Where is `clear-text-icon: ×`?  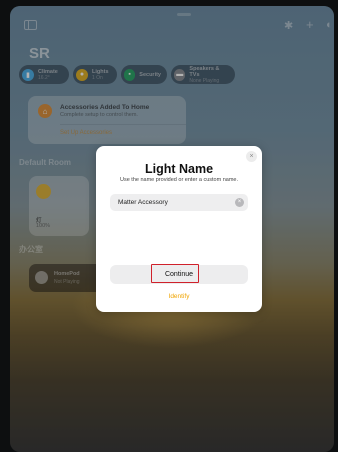
clear-text-icon: × is located at coordinates (239, 202).